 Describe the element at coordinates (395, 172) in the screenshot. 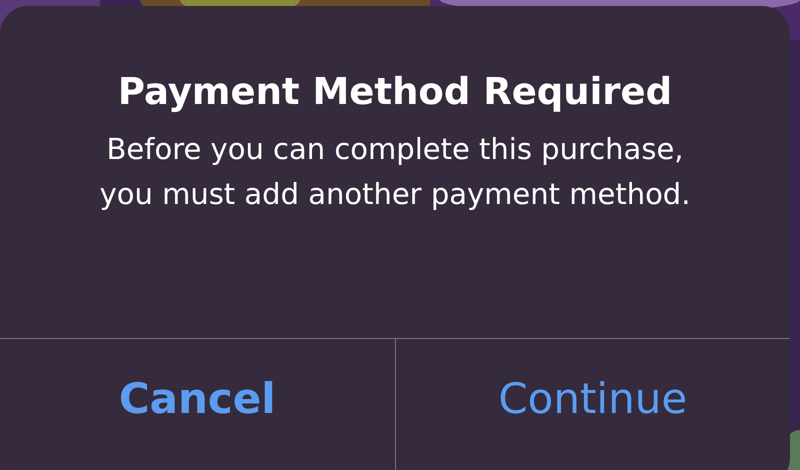

I see `alert-message: Before you can complete this purchase, you must add another payment method.` at that location.